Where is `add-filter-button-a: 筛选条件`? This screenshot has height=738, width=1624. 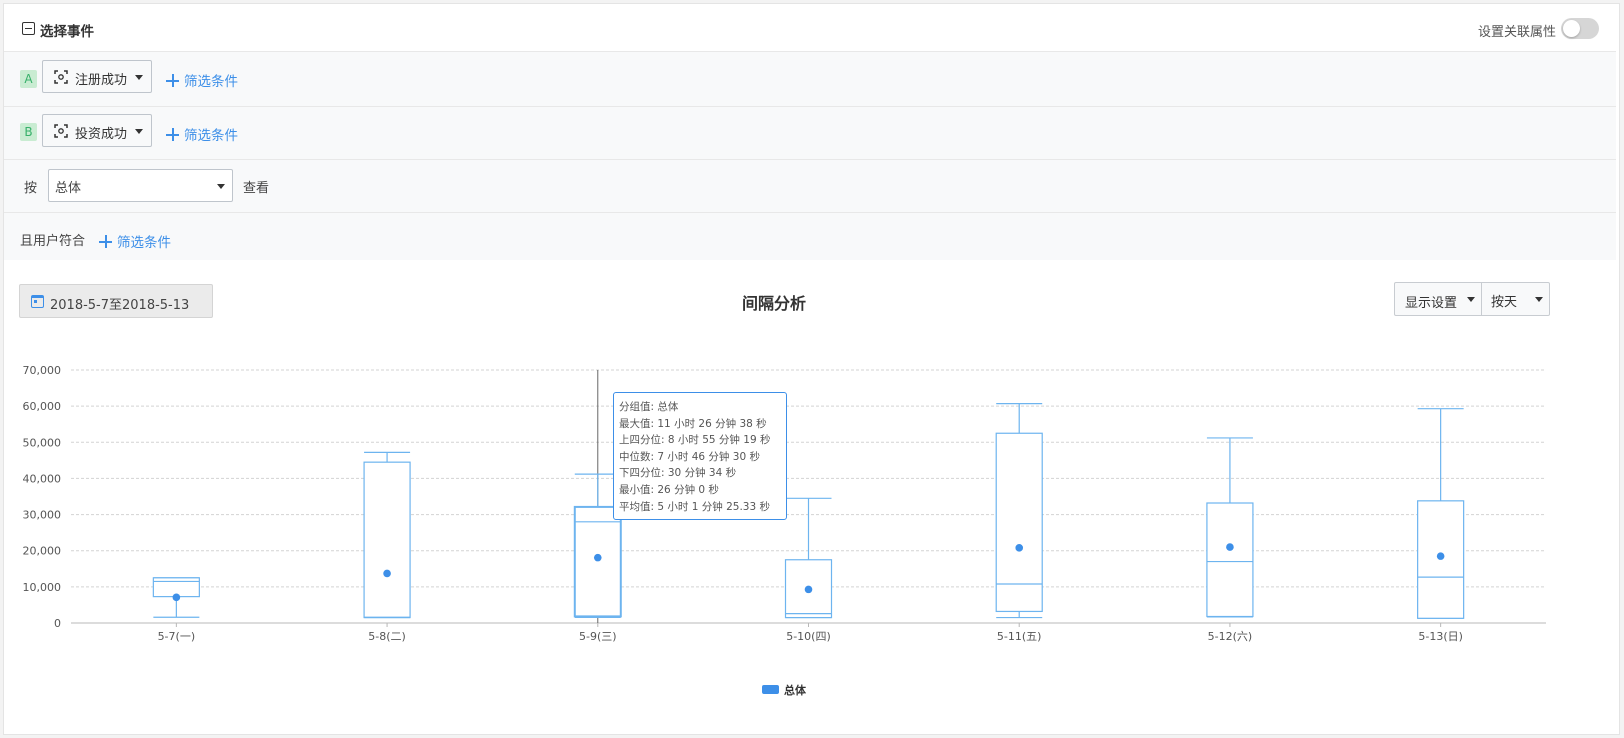 add-filter-button-a: 筛选条件 is located at coordinates (202, 80).